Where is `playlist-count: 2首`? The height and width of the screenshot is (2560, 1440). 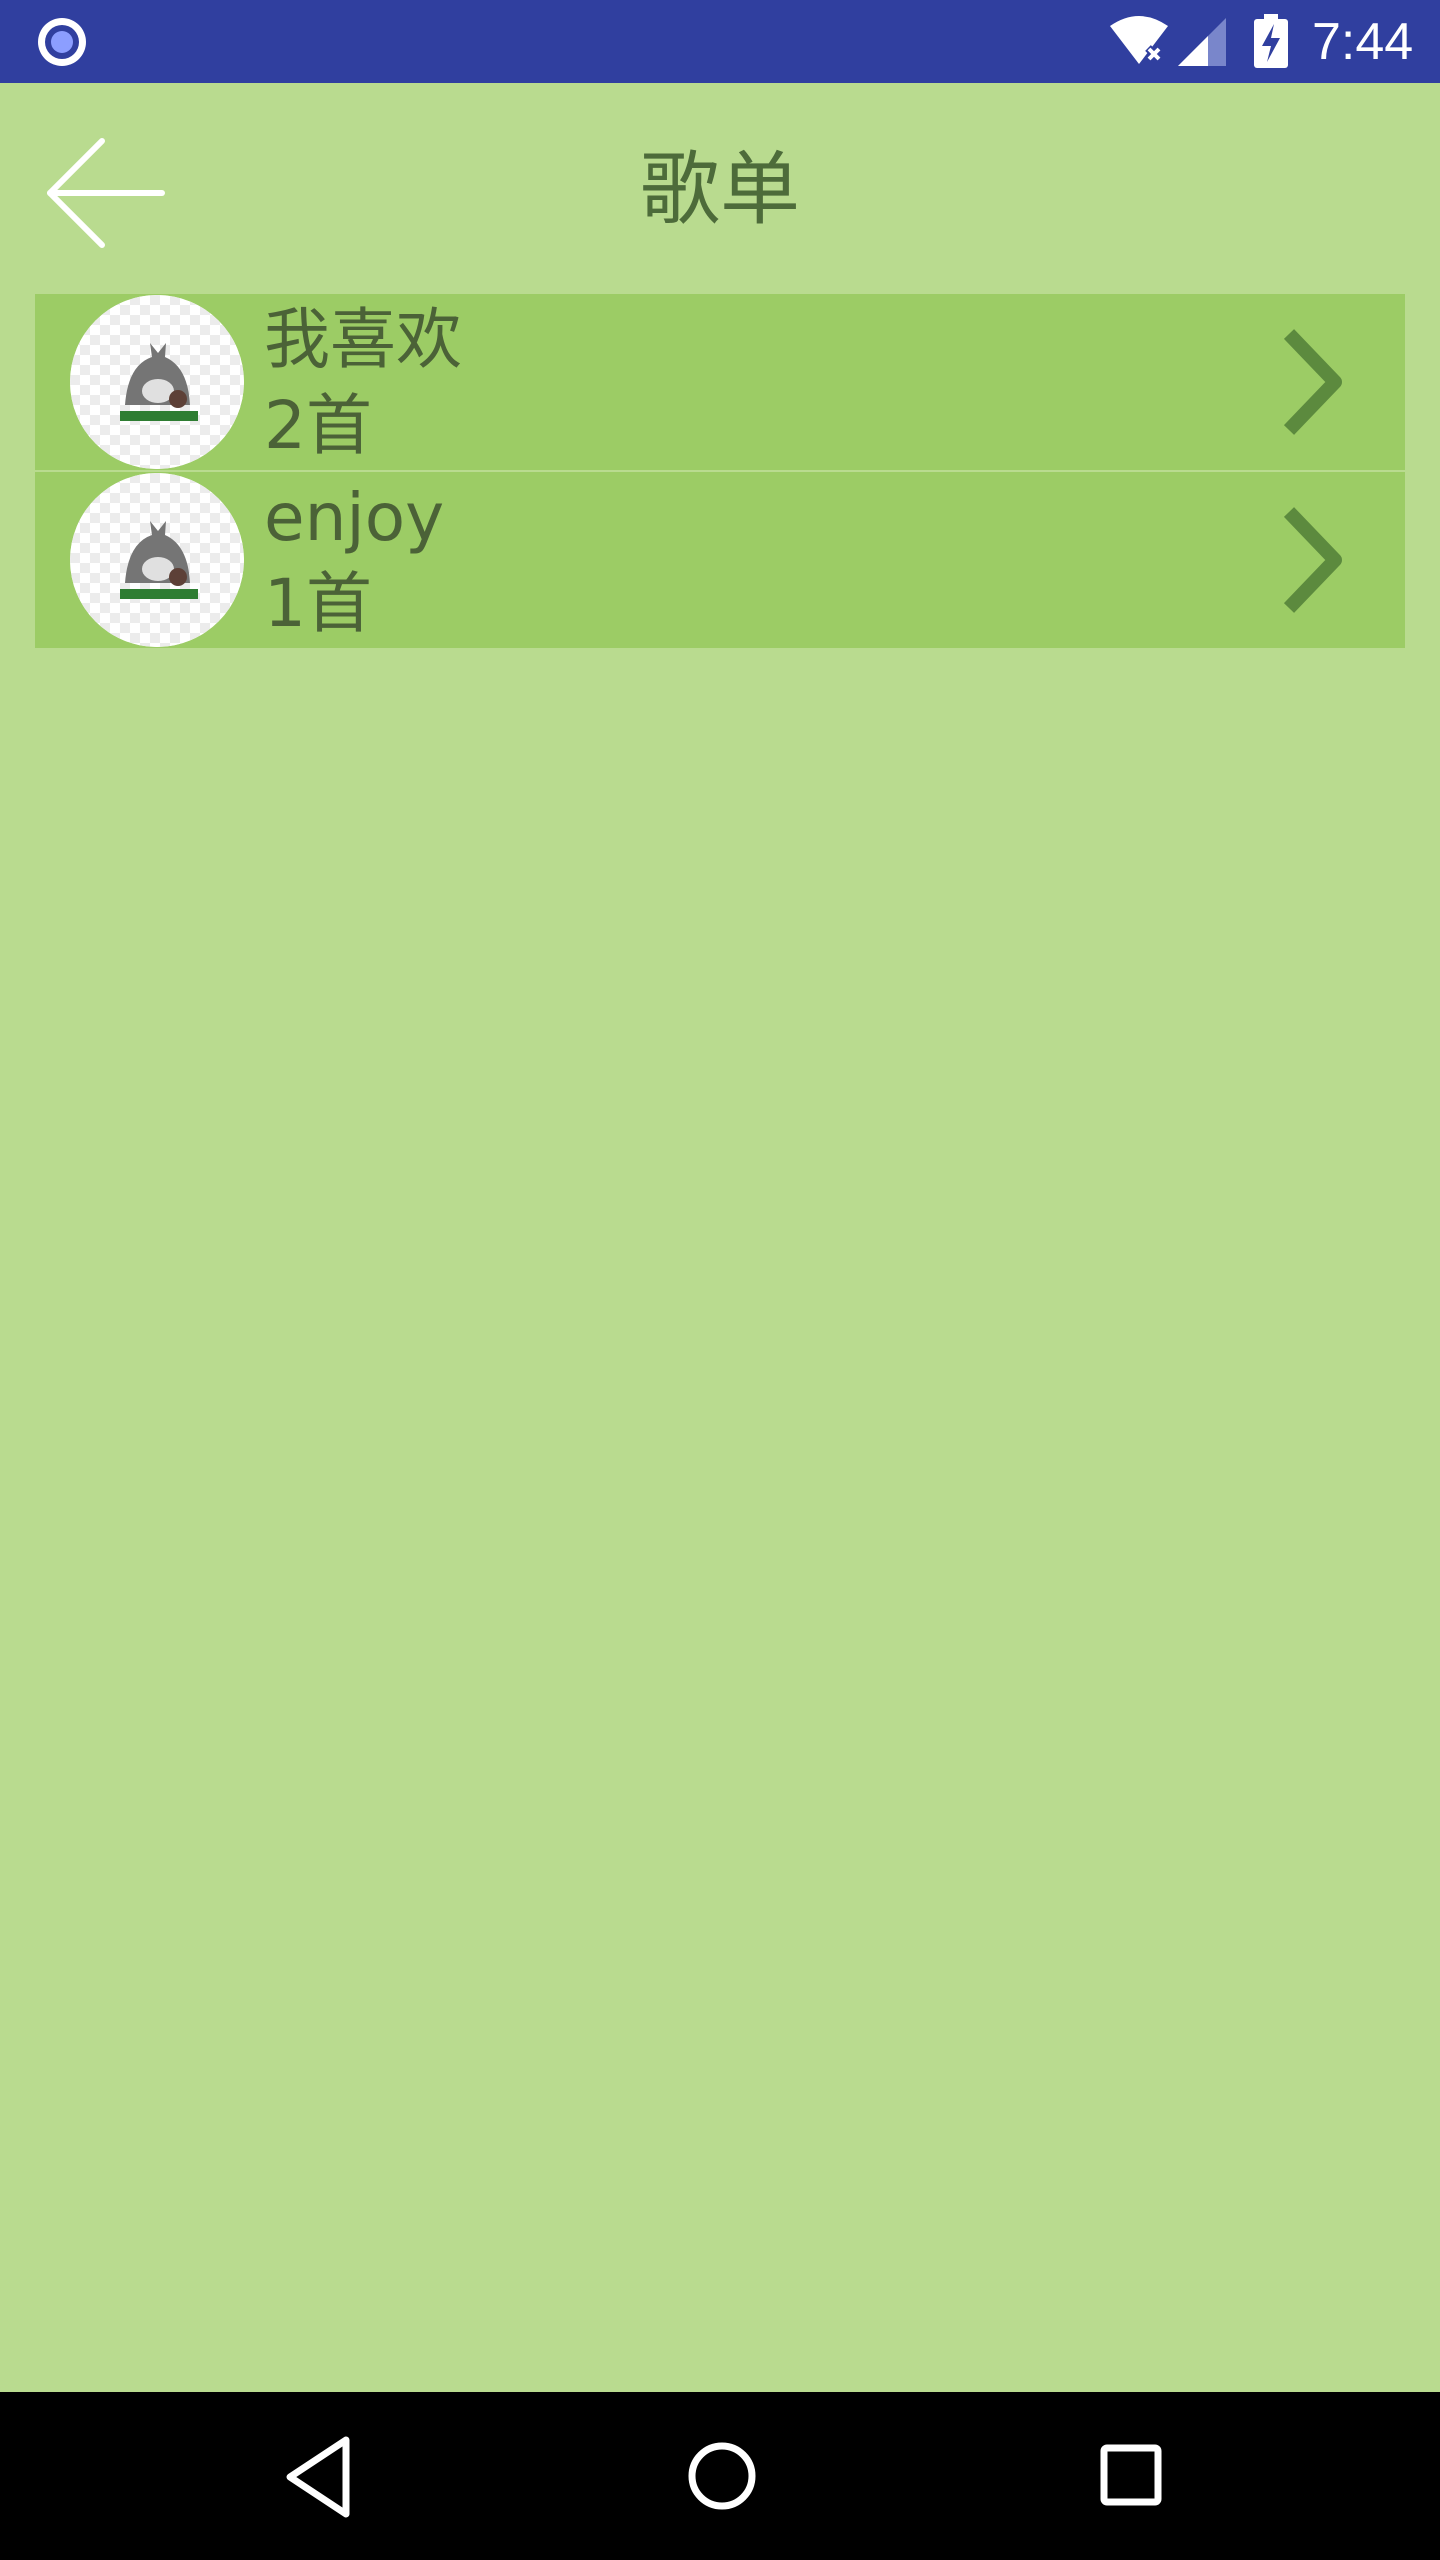 playlist-count: 2首 is located at coordinates (318, 425).